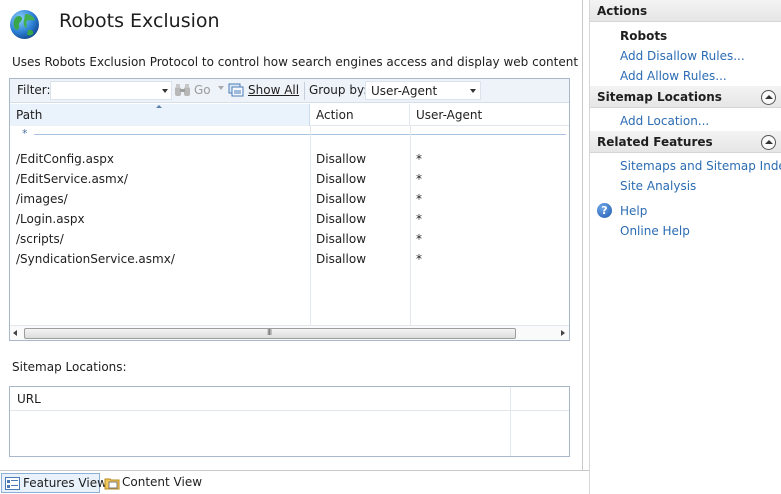 This screenshot has width=781, height=494. What do you see at coordinates (622, 11) in the screenshot?
I see `actions-title: Actions` at bounding box center [622, 11].